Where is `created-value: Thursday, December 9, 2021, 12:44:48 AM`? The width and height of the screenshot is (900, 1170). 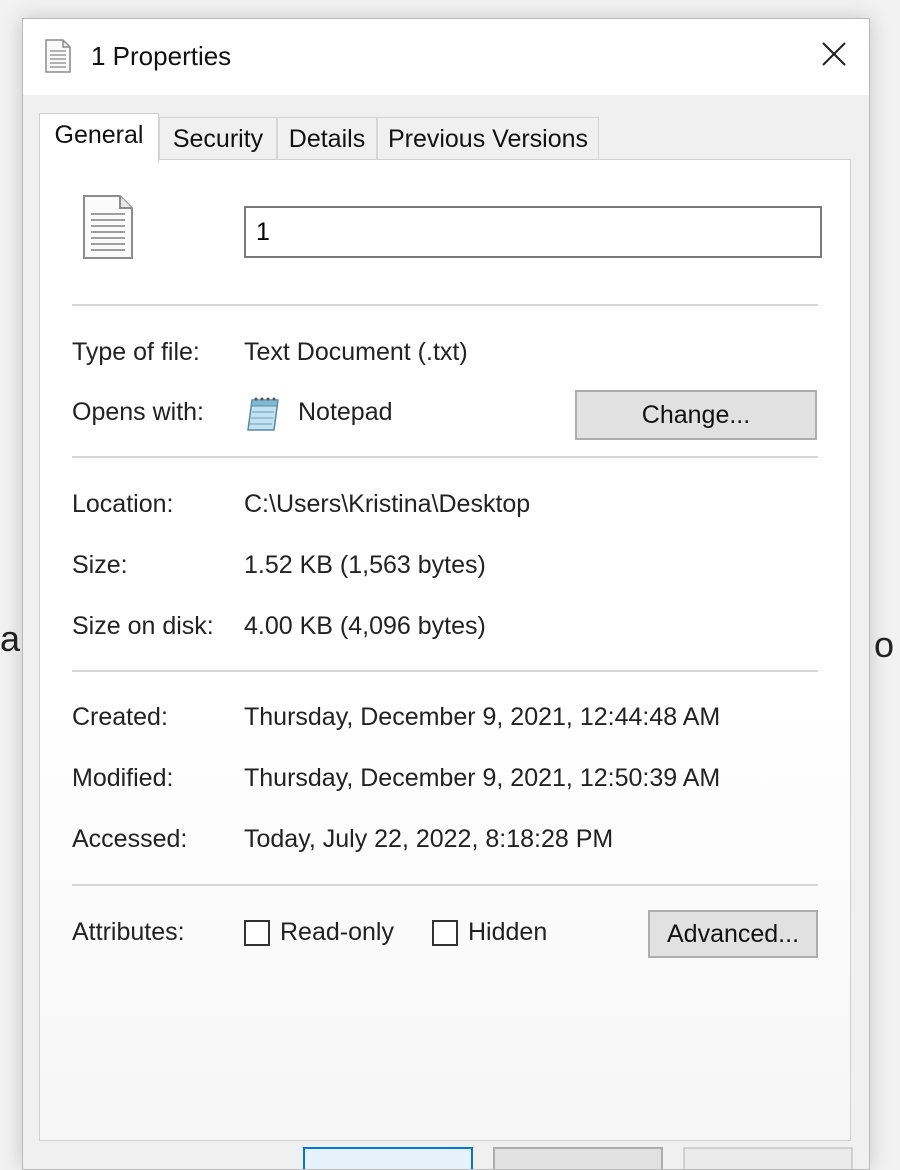 created-value: Thursday, December 9, 2021, 12:44:48 AM is located at coordinates (482, 717).